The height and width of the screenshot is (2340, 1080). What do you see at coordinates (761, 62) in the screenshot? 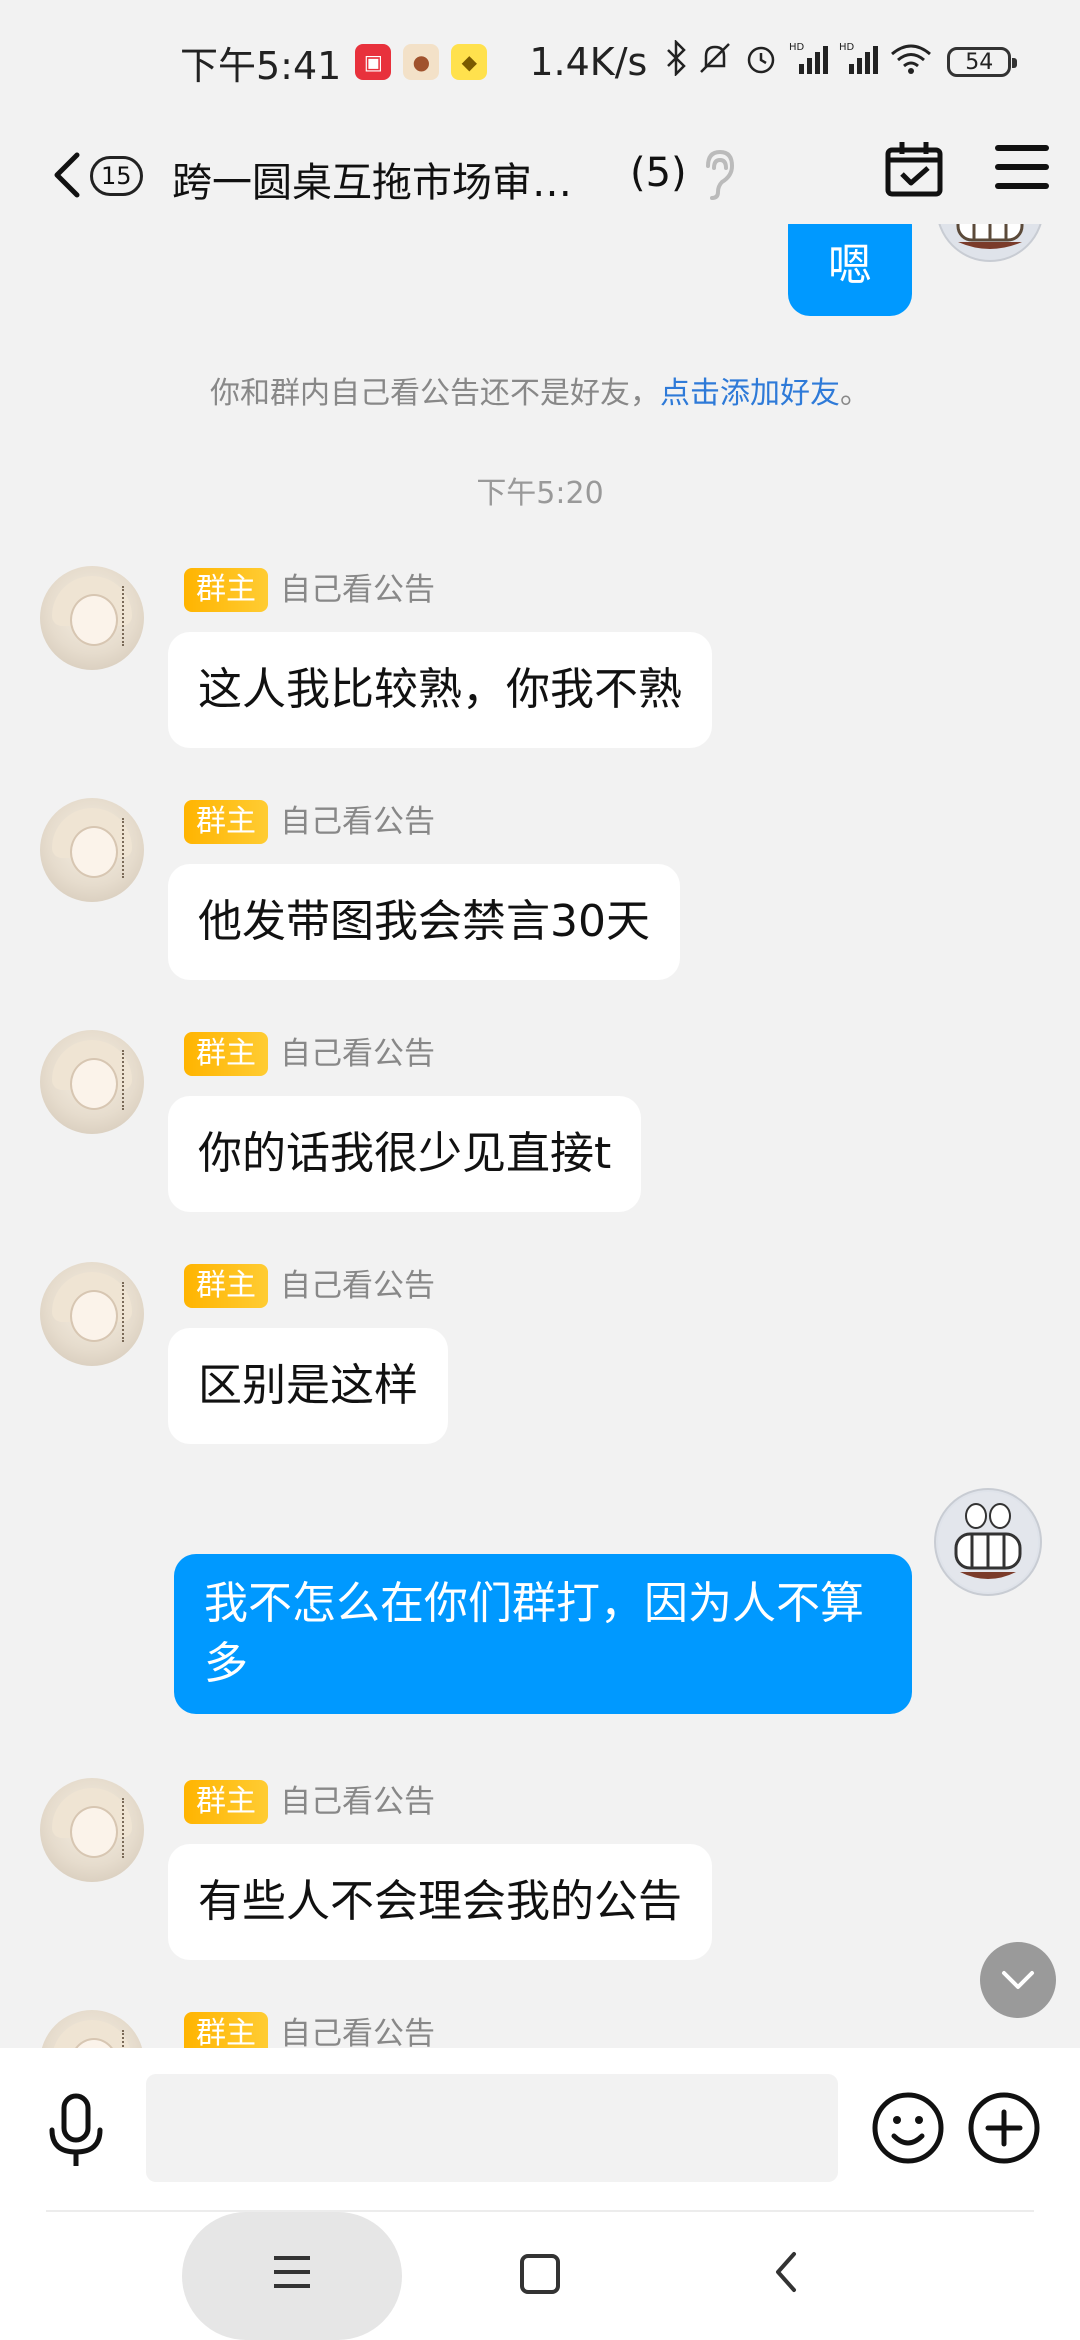
I see `alarm-icon` at bounding box center [761, 62].